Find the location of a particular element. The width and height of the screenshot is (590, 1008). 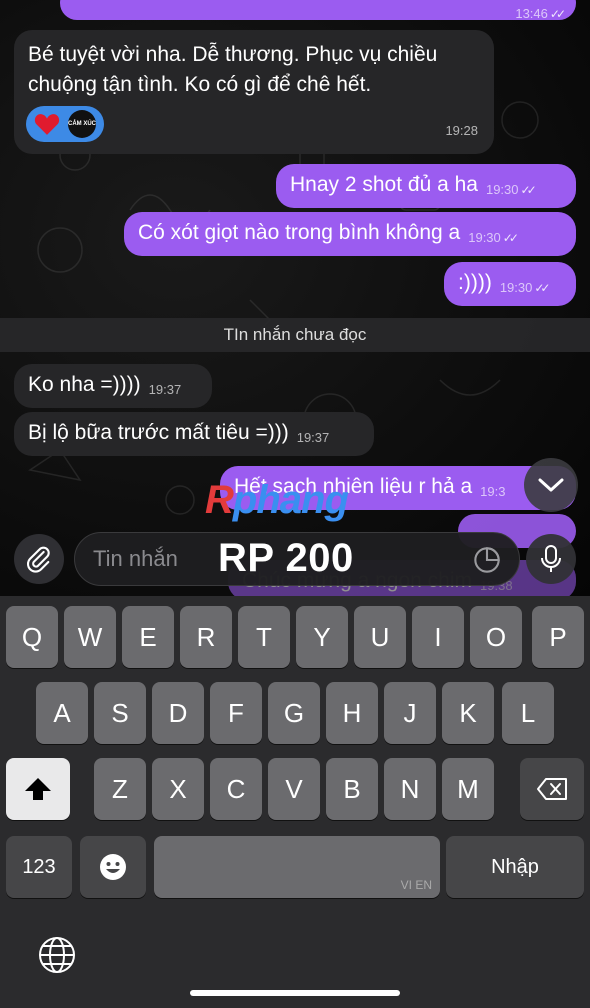

microphone-icon is located at coordinates (551, 558).